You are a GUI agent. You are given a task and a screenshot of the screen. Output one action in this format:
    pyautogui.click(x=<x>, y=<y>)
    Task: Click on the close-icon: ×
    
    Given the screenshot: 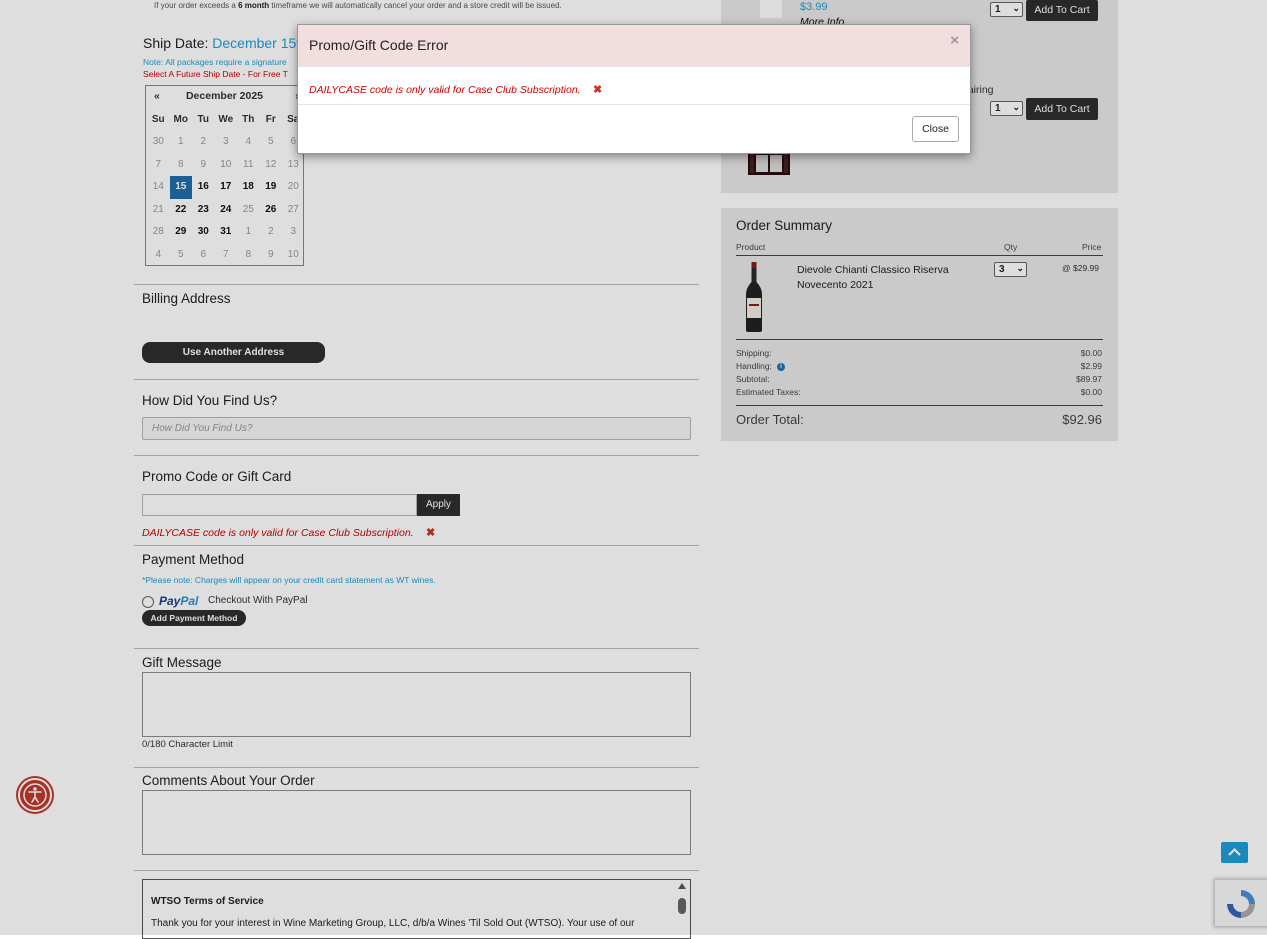 What is the action you would take?
    pyautogui.click(x=954, y=40)
    